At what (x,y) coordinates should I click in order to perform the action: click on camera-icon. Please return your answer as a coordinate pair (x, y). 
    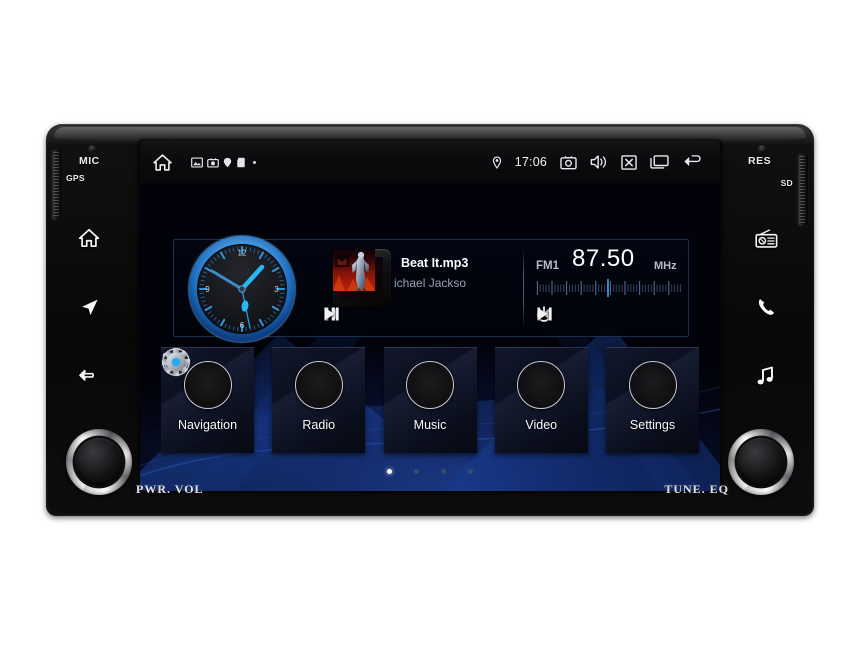
    Looking at the image, I should click on (568, 162).